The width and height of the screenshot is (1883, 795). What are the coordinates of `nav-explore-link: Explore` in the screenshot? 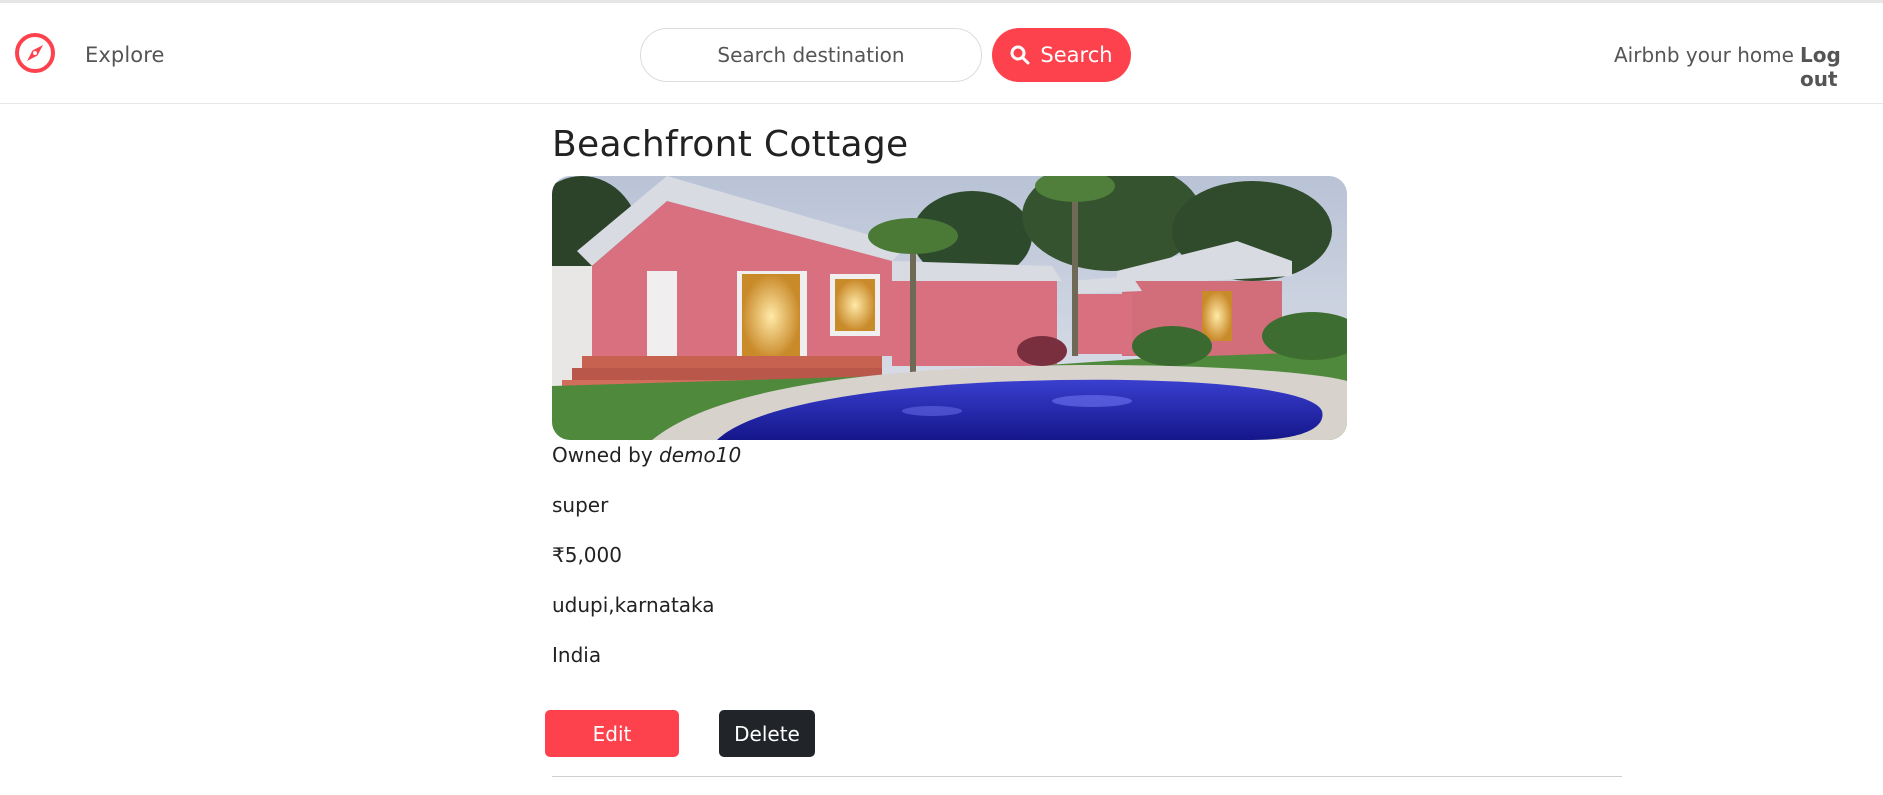 It's located at (125, 55).